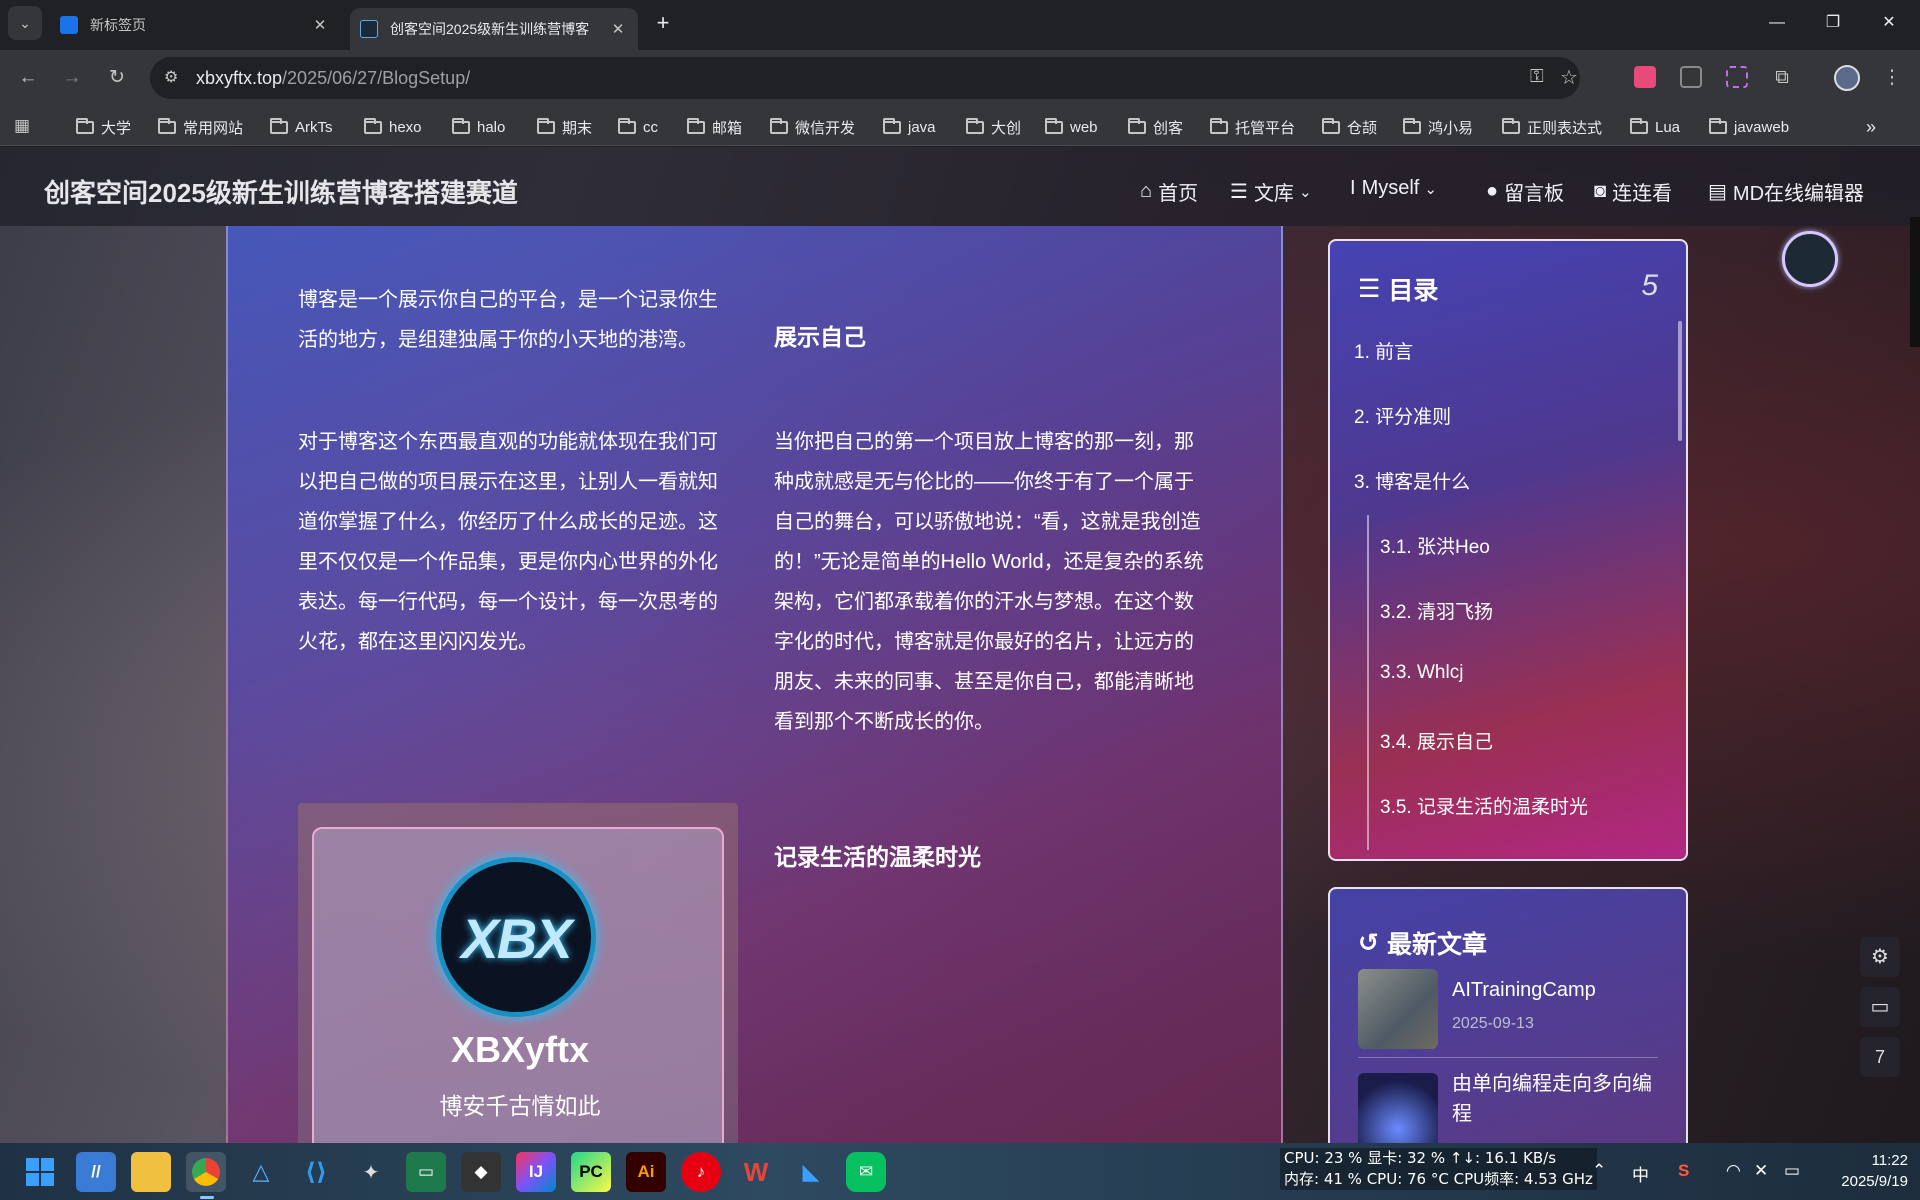 Image resolution: width=1920 pixels, height=1200 pixels. What do you see at coordinates (1889, 25) in the screenshot?
I see `close-window-button: ✕` at bounding box center [1889, 25].